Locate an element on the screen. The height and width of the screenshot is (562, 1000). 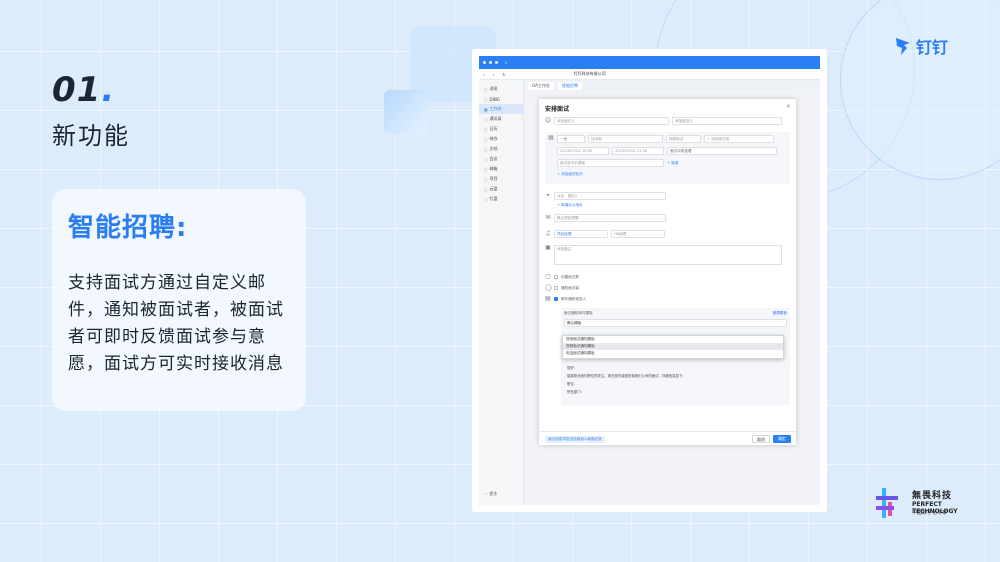
mail-template-label: 面试通知邮件模板 is located at coordinates (578, 313).